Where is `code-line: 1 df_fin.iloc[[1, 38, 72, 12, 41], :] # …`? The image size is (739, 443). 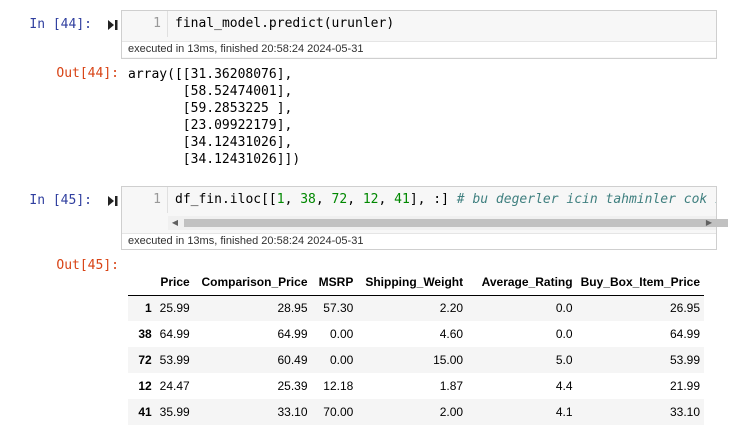
code-line: 1 df_fin.iloc[[1, 38, 72, 12, 41], :] # … is located at coordinates (419, 200).